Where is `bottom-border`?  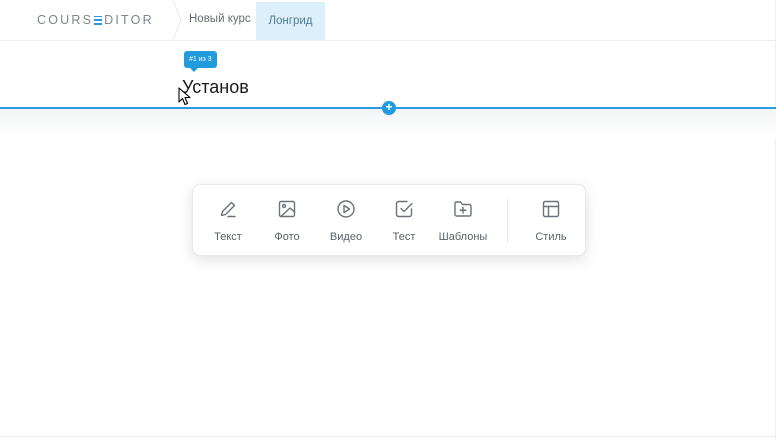
bottom-border is located at coordinates (388, 436).